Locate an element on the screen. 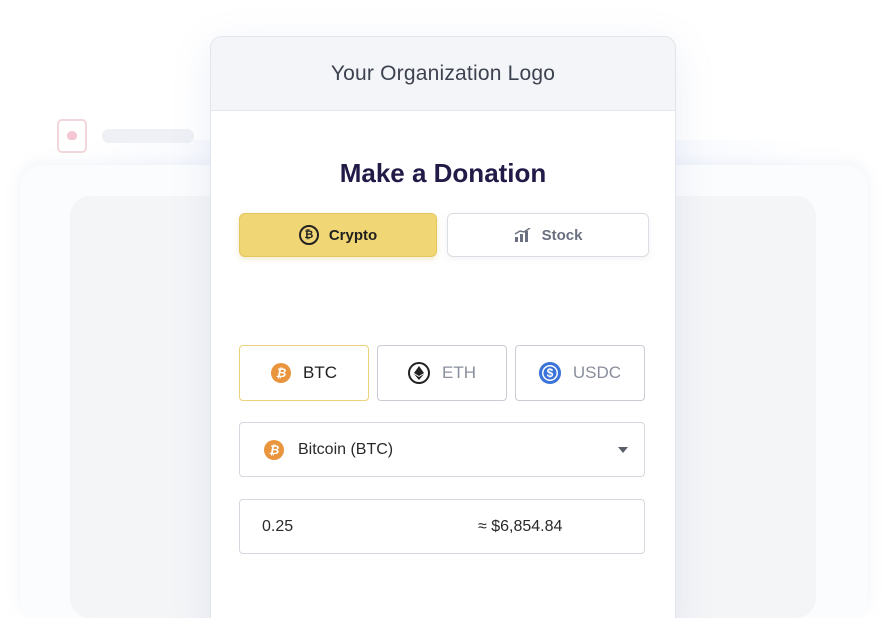 This screenshot has height=618, width=894. usdc-coin-button: $ USDC is located at coordinates (580, 373).